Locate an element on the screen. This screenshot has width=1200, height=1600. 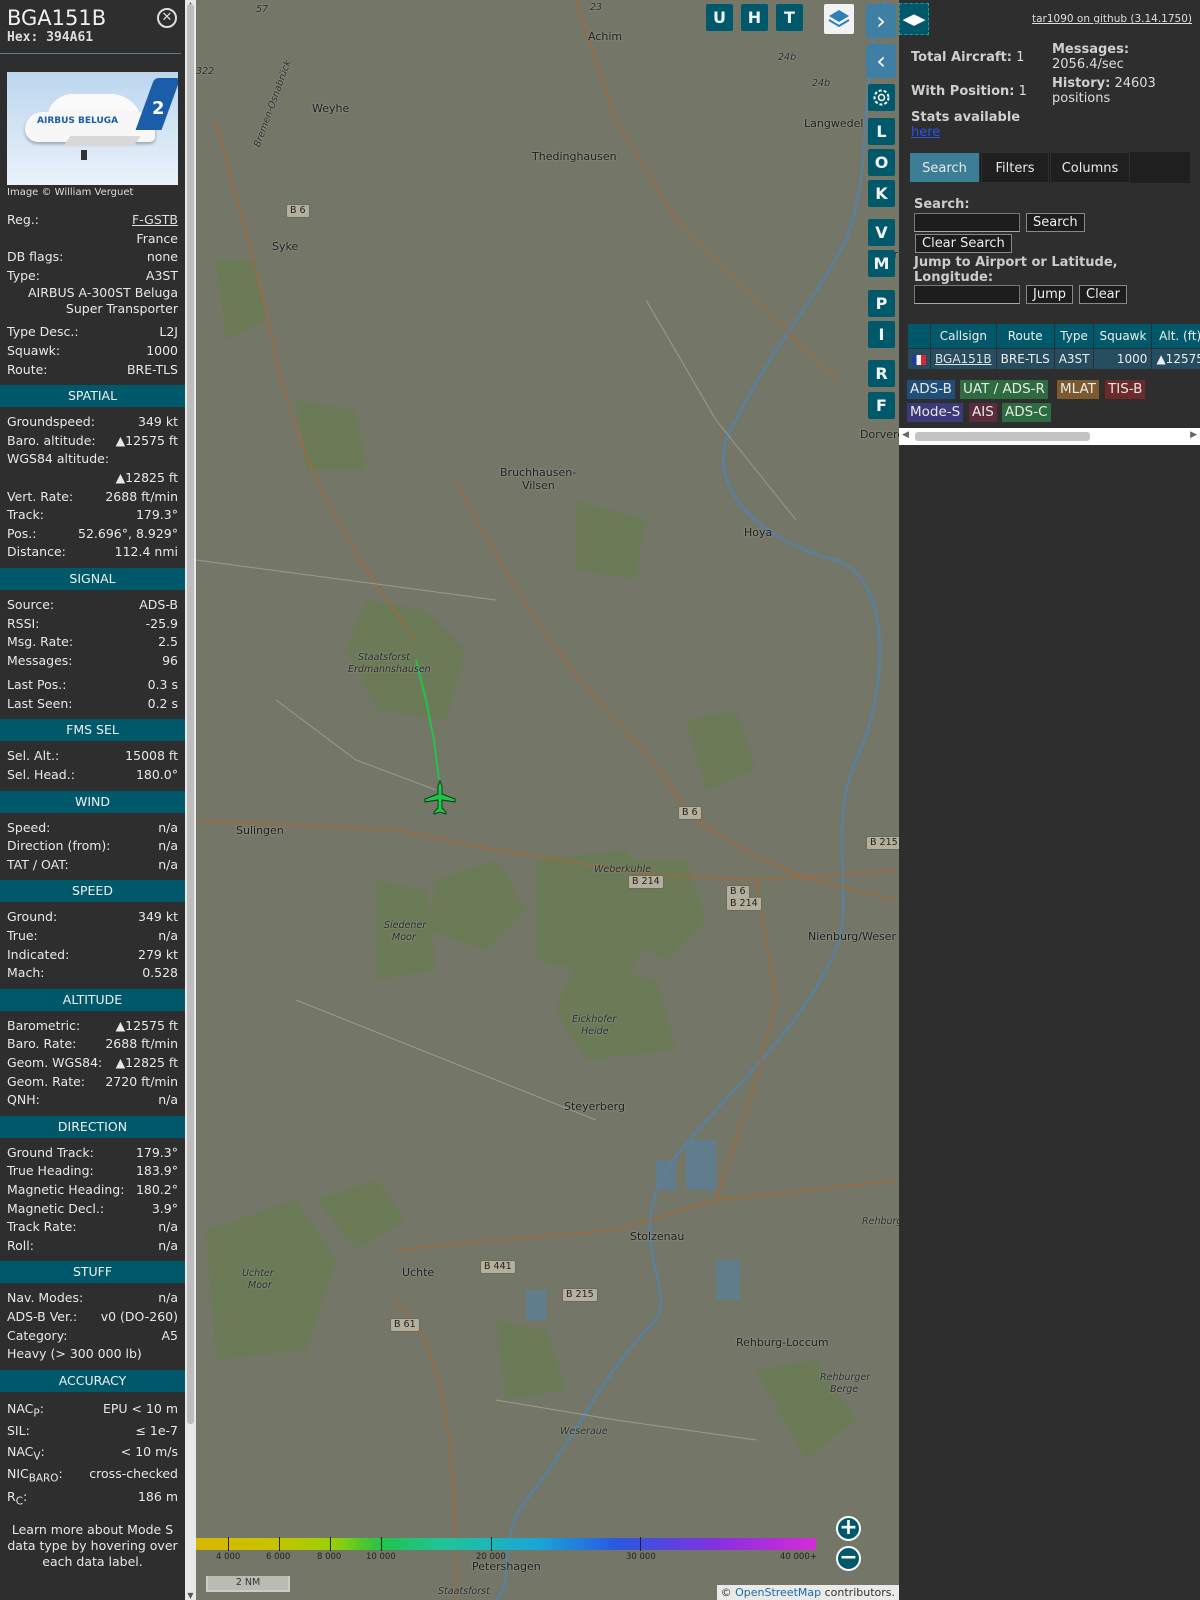
source-value: ADS-B is located at coordinates (158, 604).